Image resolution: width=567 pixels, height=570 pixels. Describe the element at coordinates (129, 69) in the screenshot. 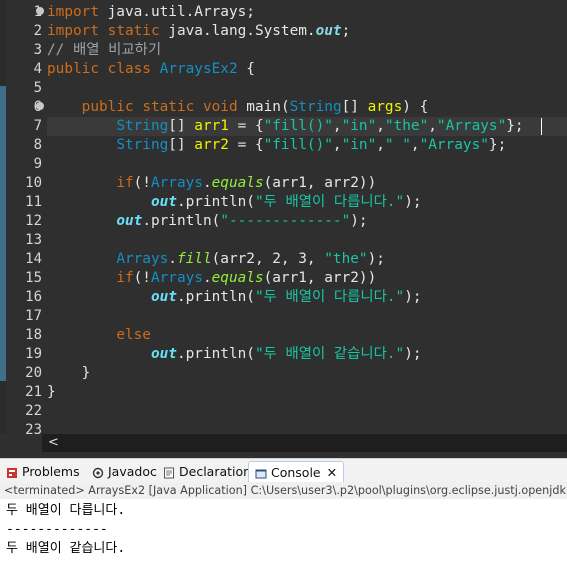

I see `code-token: class` at that location.